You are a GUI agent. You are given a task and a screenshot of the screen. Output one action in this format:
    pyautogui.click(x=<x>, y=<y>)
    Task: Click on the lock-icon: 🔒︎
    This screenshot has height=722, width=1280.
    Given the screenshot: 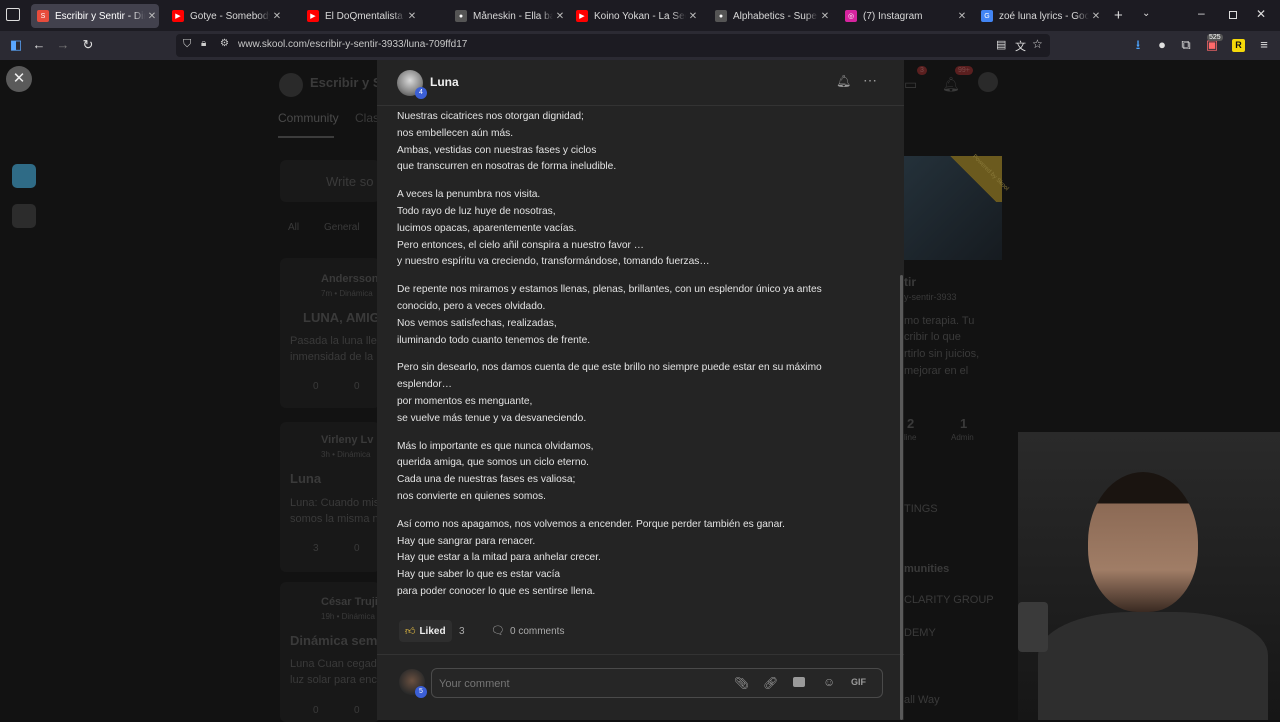 What is the action you would take?
    pyautogui.click(x=203, y=43)
    